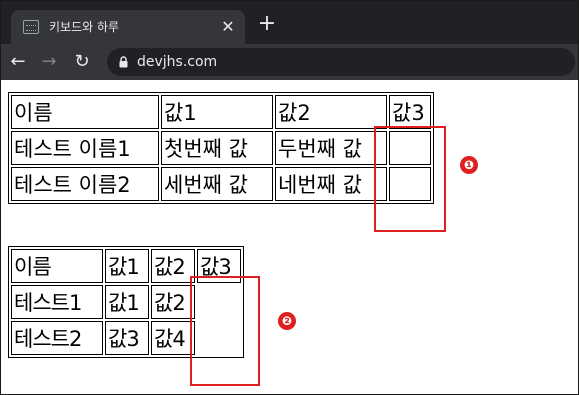 Image resolution: width=579 pixels, height=395 pixels. What do you see at coordinates (123, 62) in the screenshot?
I see `lock-icon` at bounding box center [123, 62].